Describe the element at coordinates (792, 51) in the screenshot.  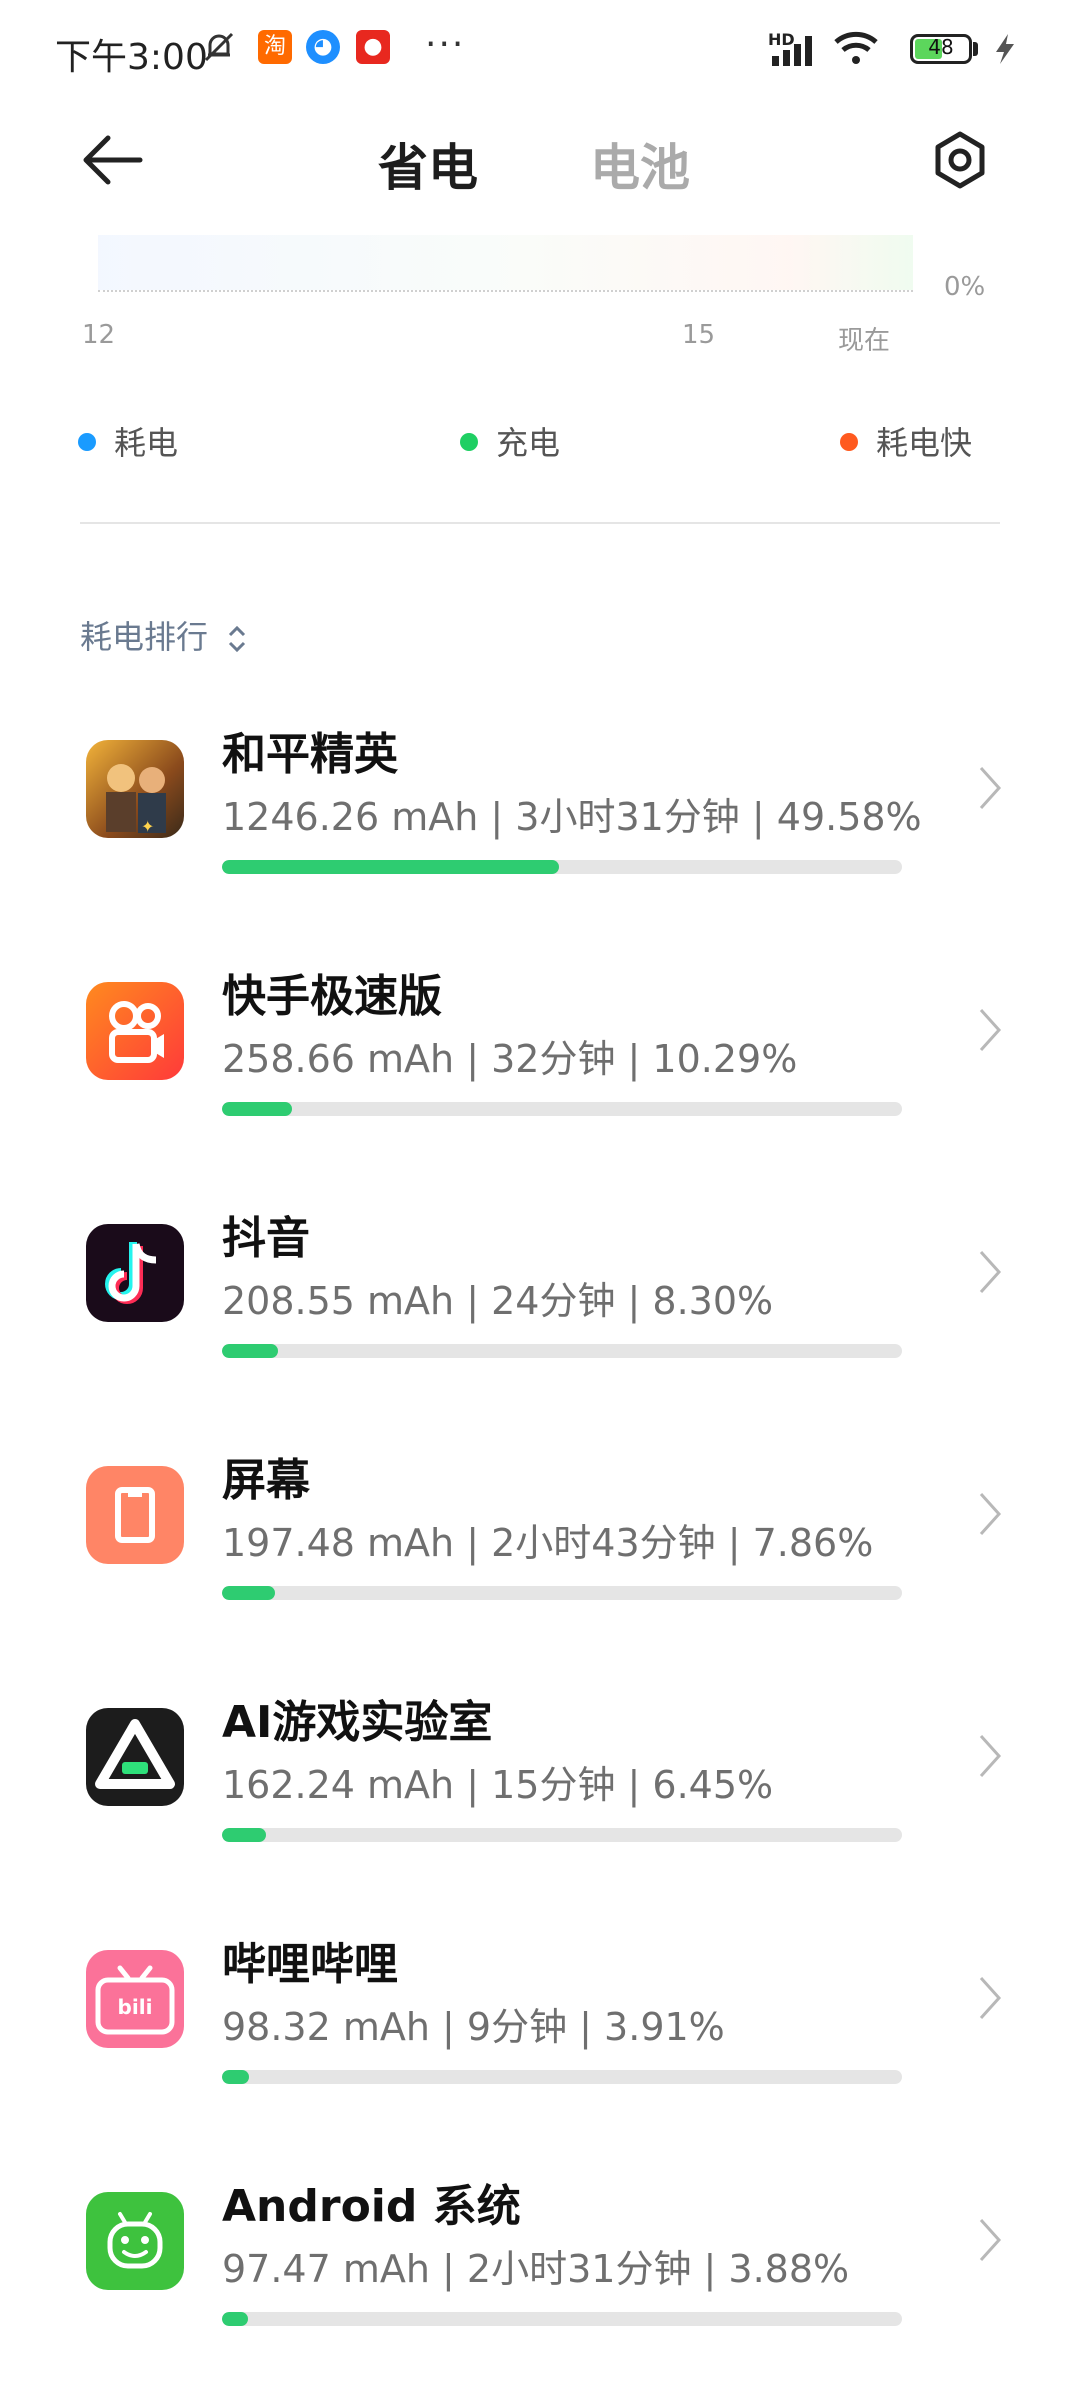
I see `signal-icon` at that location.